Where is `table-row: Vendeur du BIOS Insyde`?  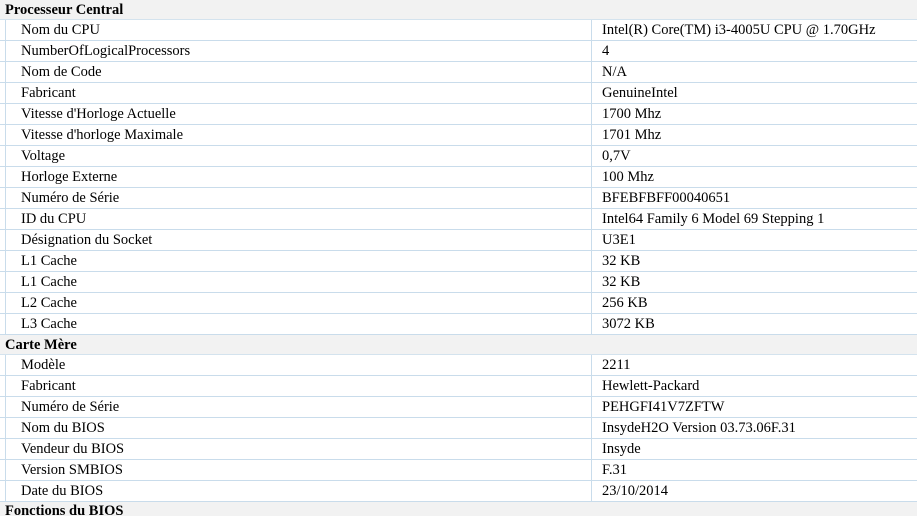
table-row: Vendeur du BIOS Insyde is located at coordinates (458, 449).